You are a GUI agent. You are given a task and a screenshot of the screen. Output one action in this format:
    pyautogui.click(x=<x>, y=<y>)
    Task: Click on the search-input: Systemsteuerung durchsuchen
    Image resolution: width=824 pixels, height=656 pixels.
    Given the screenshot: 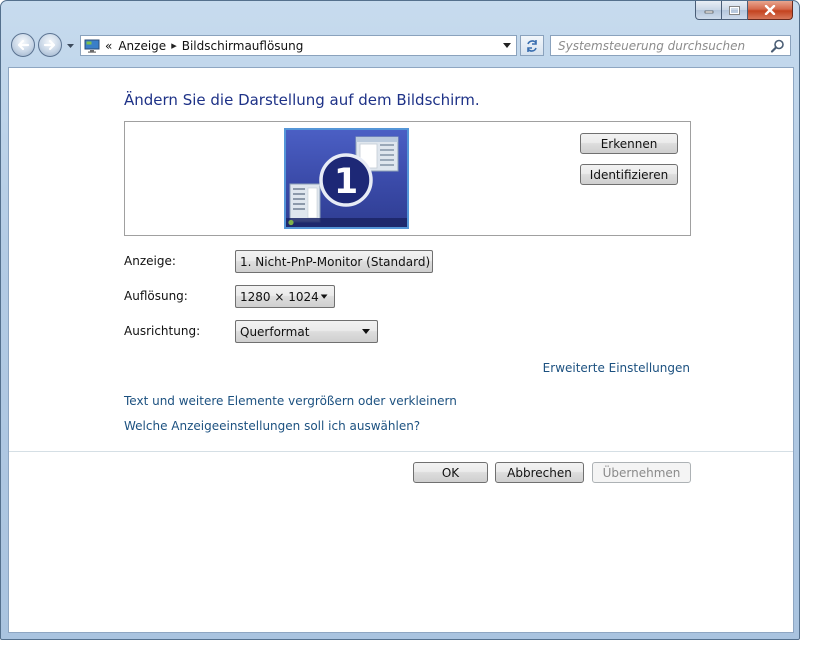 What is the action you would take?
    pyautogui.click(x=670, y=45)
    